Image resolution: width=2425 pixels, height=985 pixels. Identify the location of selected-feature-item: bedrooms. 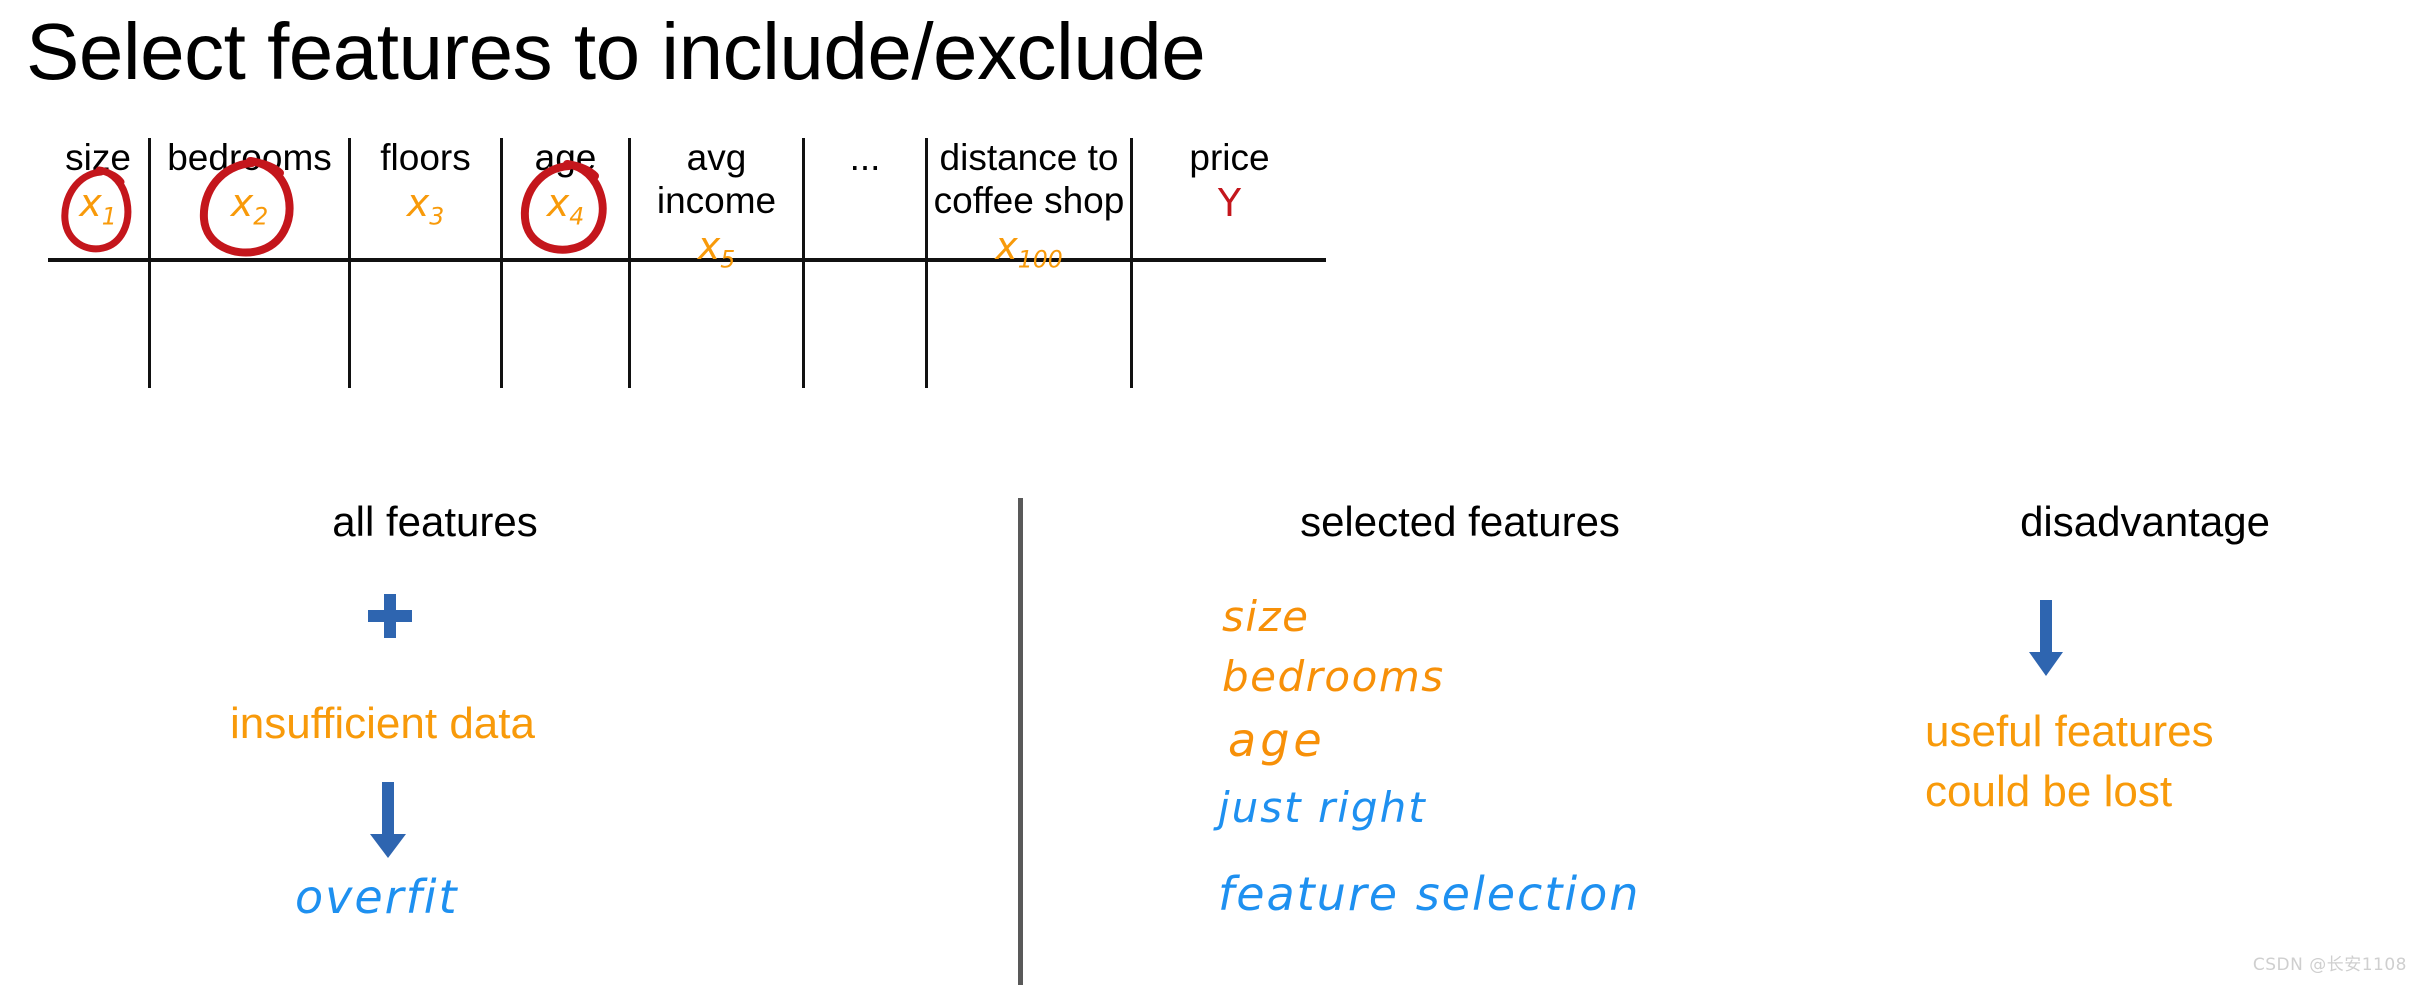
(1333, 676).